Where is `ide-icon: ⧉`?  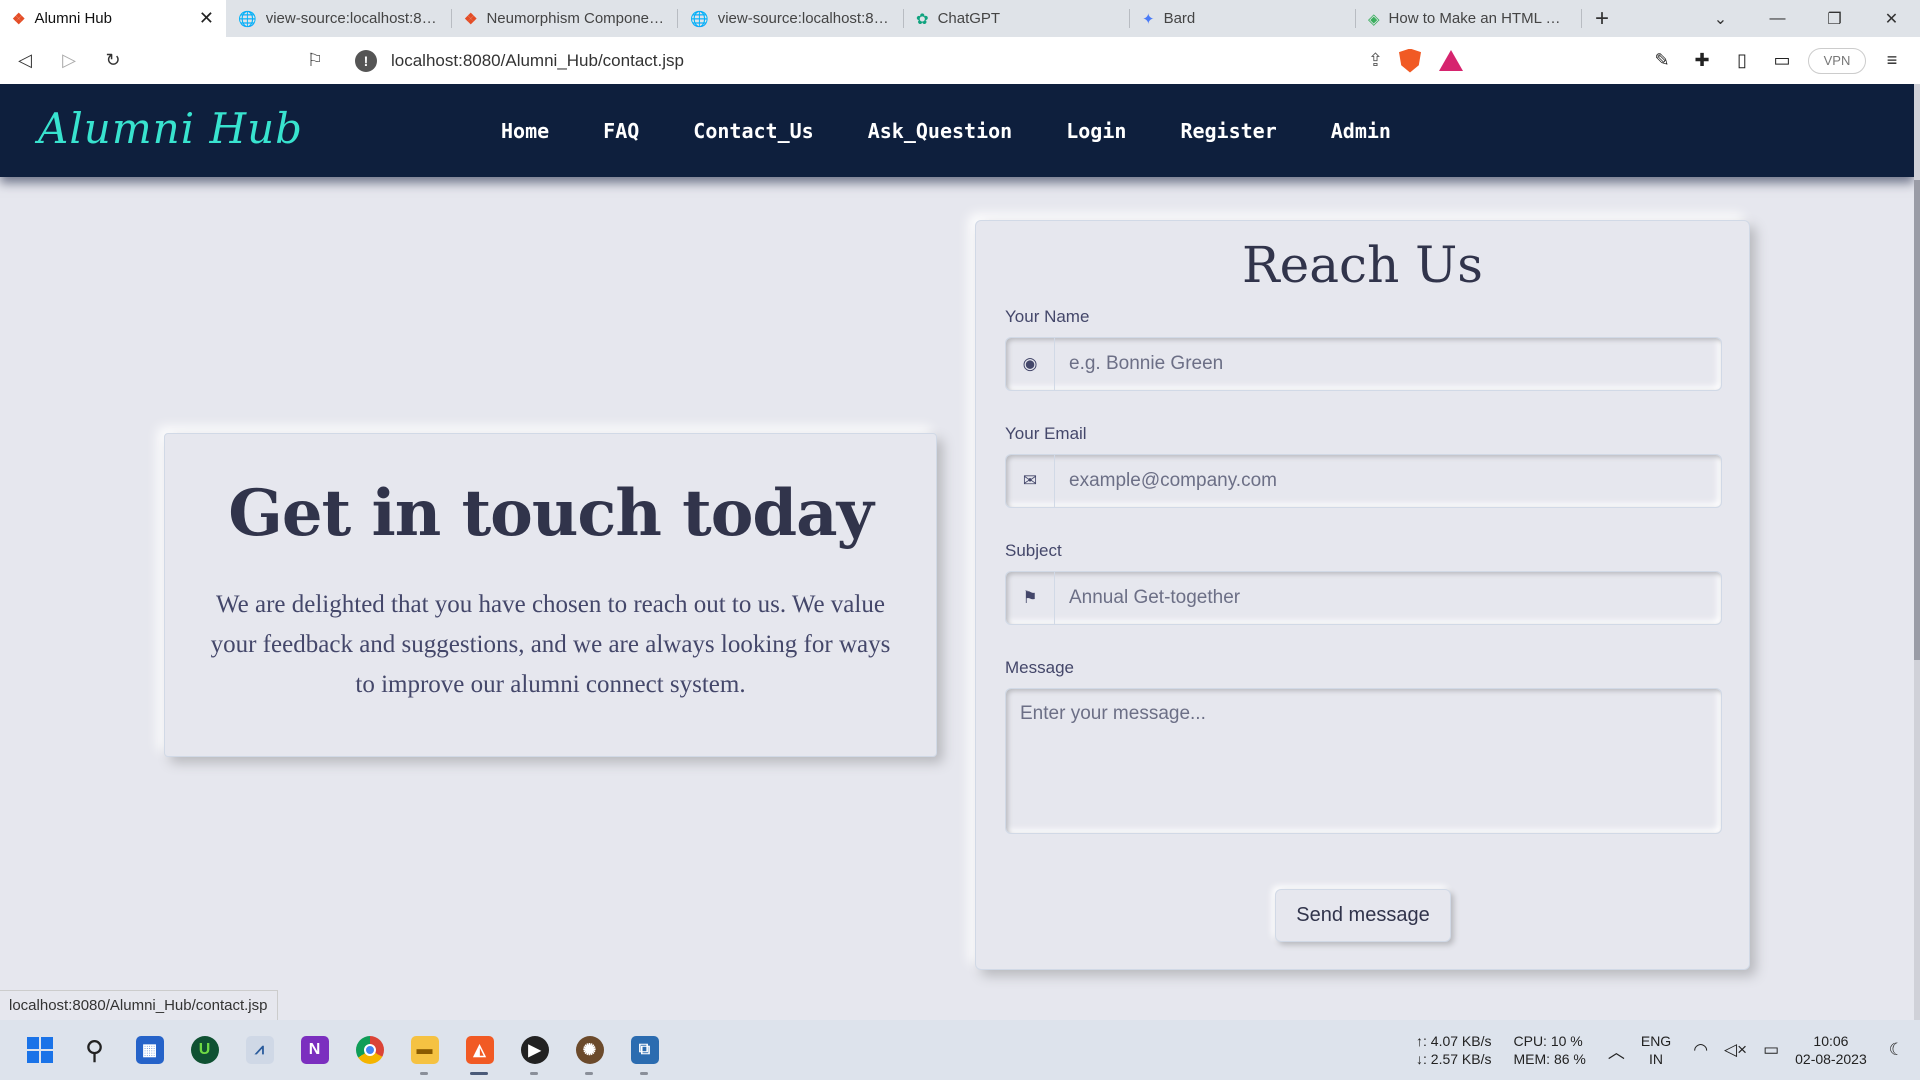
ide-icon: ⧉ is located at coordinates (644, 1050).